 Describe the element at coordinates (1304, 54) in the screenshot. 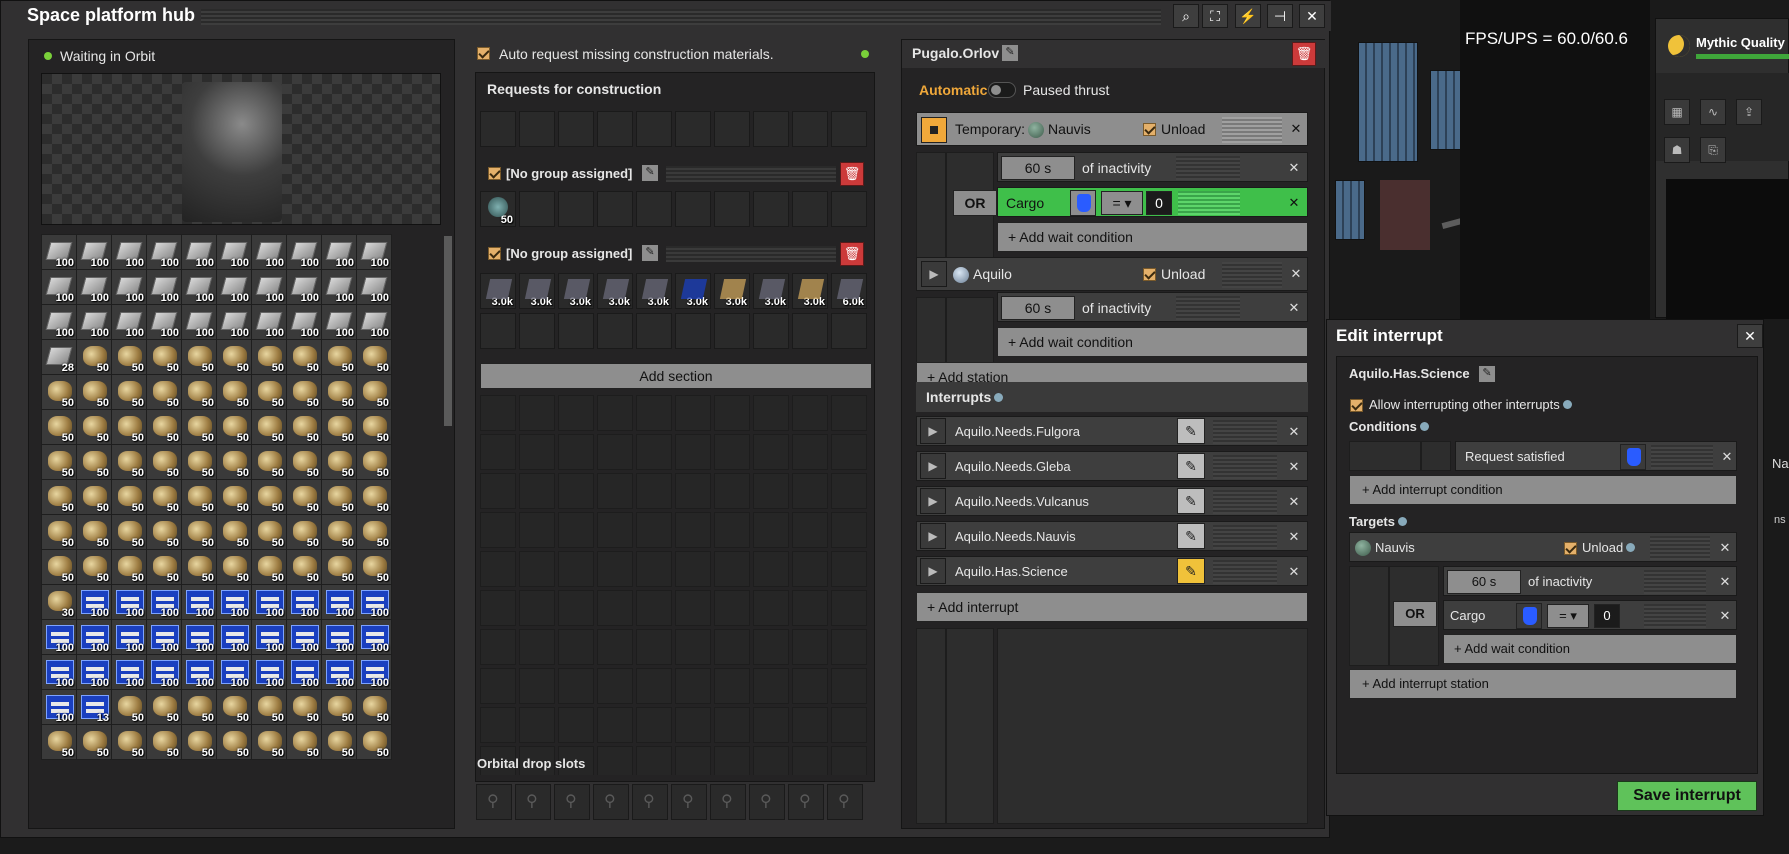

I see `delete-schedule-icon: 🗑` at that location.